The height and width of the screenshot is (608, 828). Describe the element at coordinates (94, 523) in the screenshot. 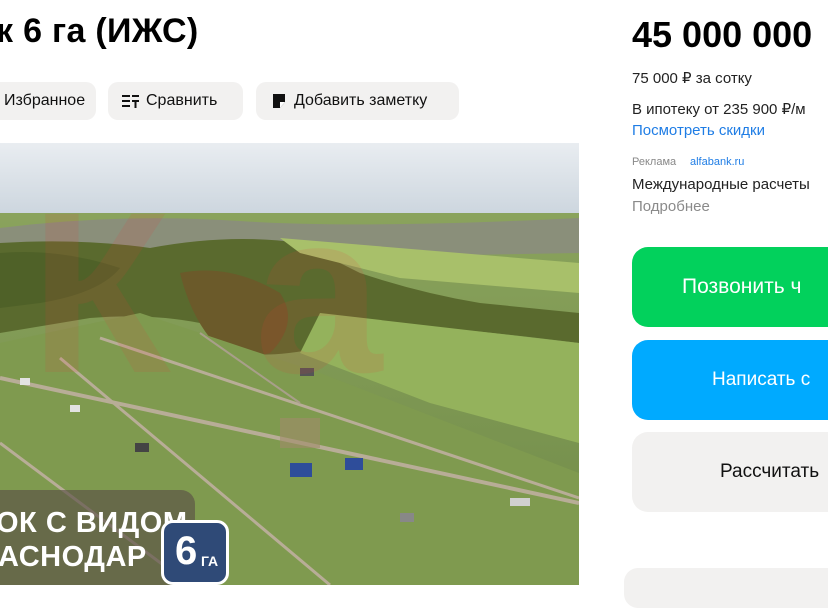

I see `photo-overlay-line1: ОК С ВИДОМ` at that location.